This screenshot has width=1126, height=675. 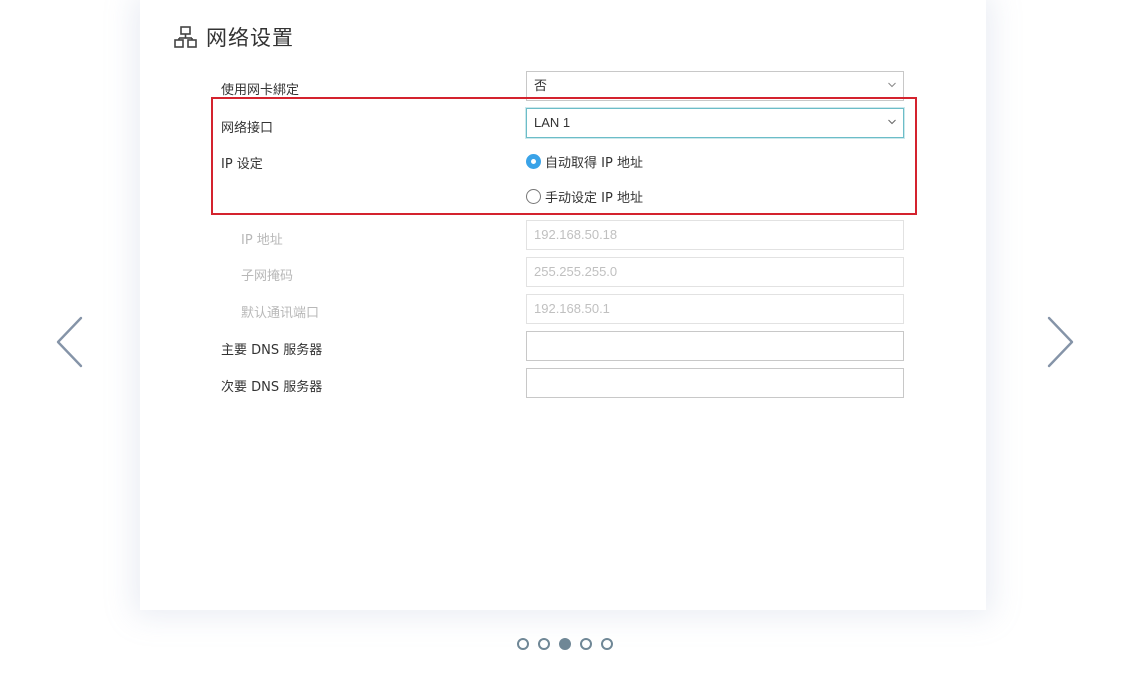 What do you see at coordinates (576, 271) in the screenshot?
I see `subnet-mask-value: 255.255.255.0` at bounding box center [576, 271].